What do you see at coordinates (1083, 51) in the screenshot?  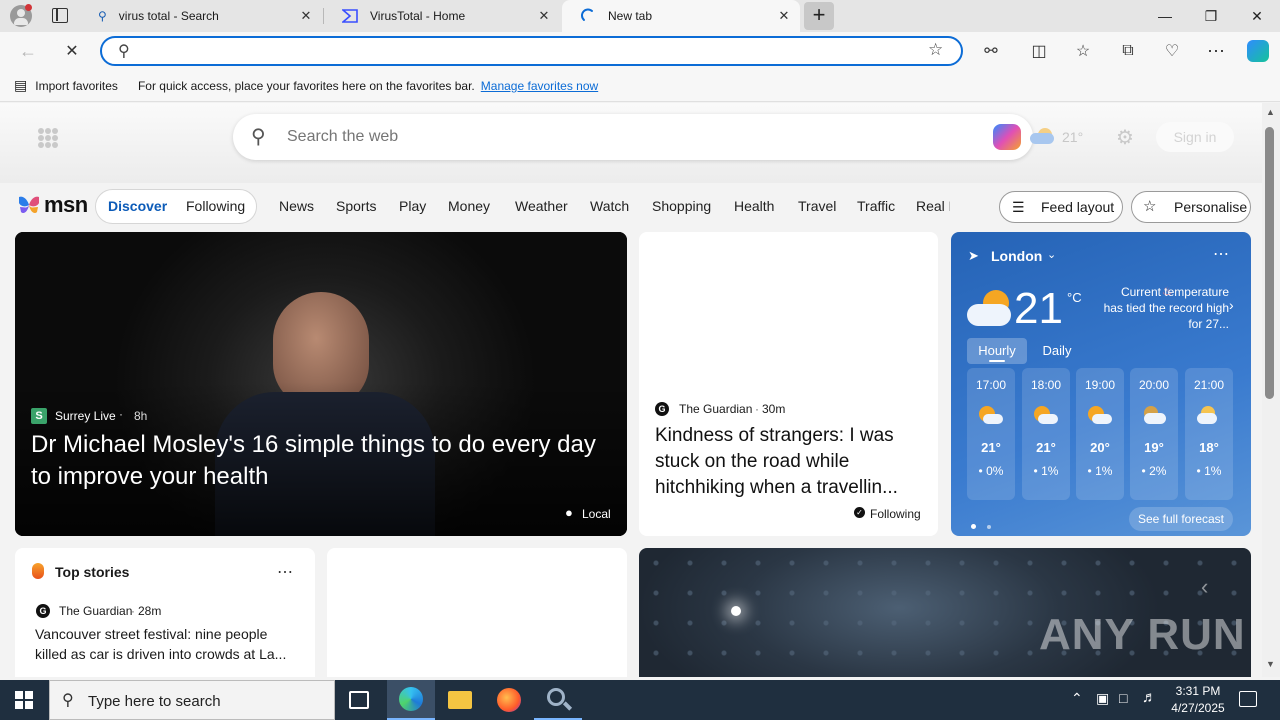 I see `favorites-icon: ☆` at bounding box center [1083, 51].